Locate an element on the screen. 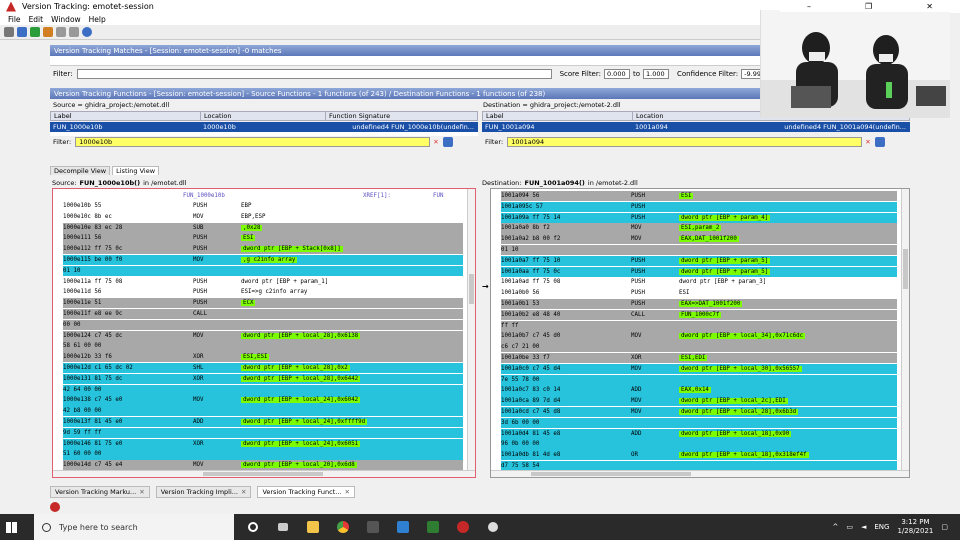  start-button is located at coordinates (11, 527).